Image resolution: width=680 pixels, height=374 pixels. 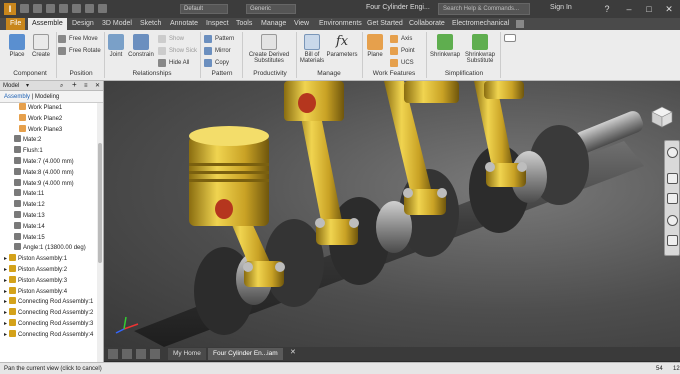 What do you see at coordinates (27, 140) in the screenshot?
I see `browser-node: Mate:2` at bounding box center [27, 140].